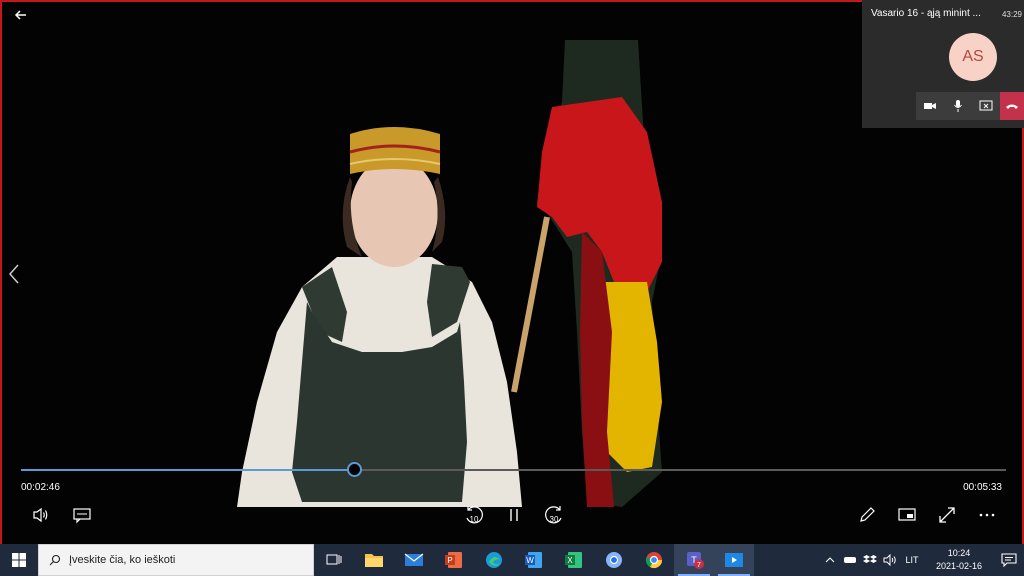  I want to click on avatar: AS, so click(973, 57).